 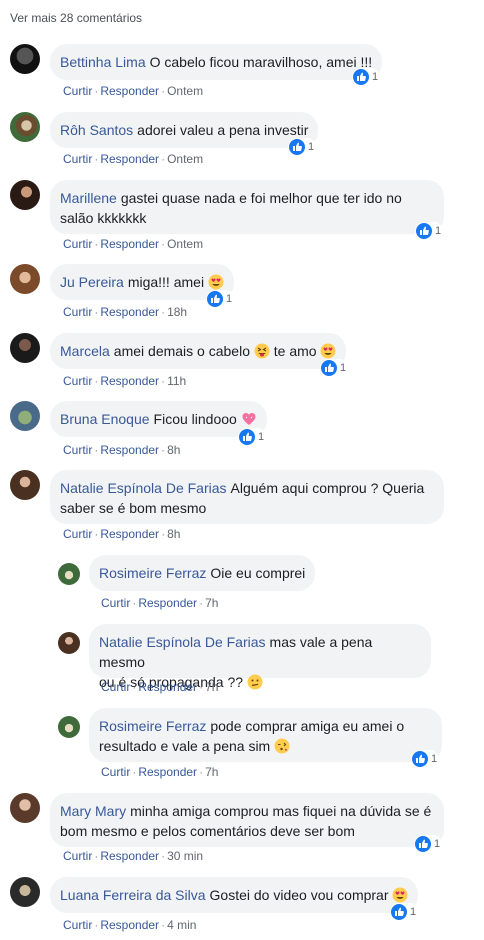 I want to click on reply-author: Natalie Espínola De Farias, so click(x=182, y=642).